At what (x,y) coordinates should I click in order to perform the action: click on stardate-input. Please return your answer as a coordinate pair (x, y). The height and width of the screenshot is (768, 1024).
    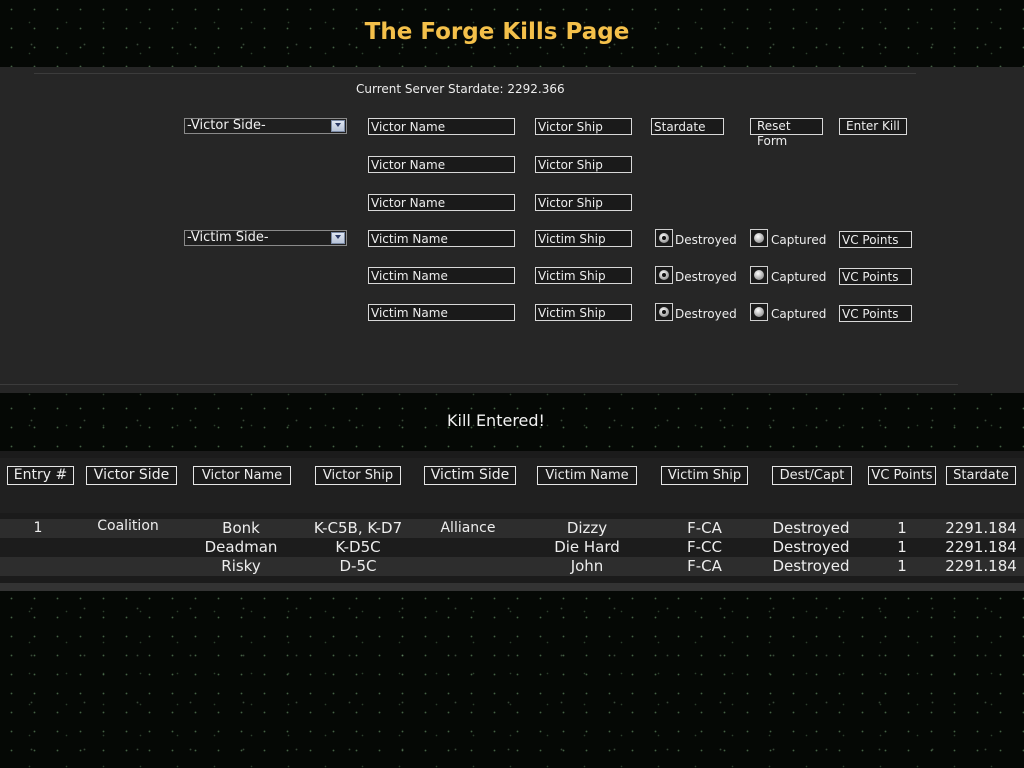
    Looking at the image, I should click on (687, 126).